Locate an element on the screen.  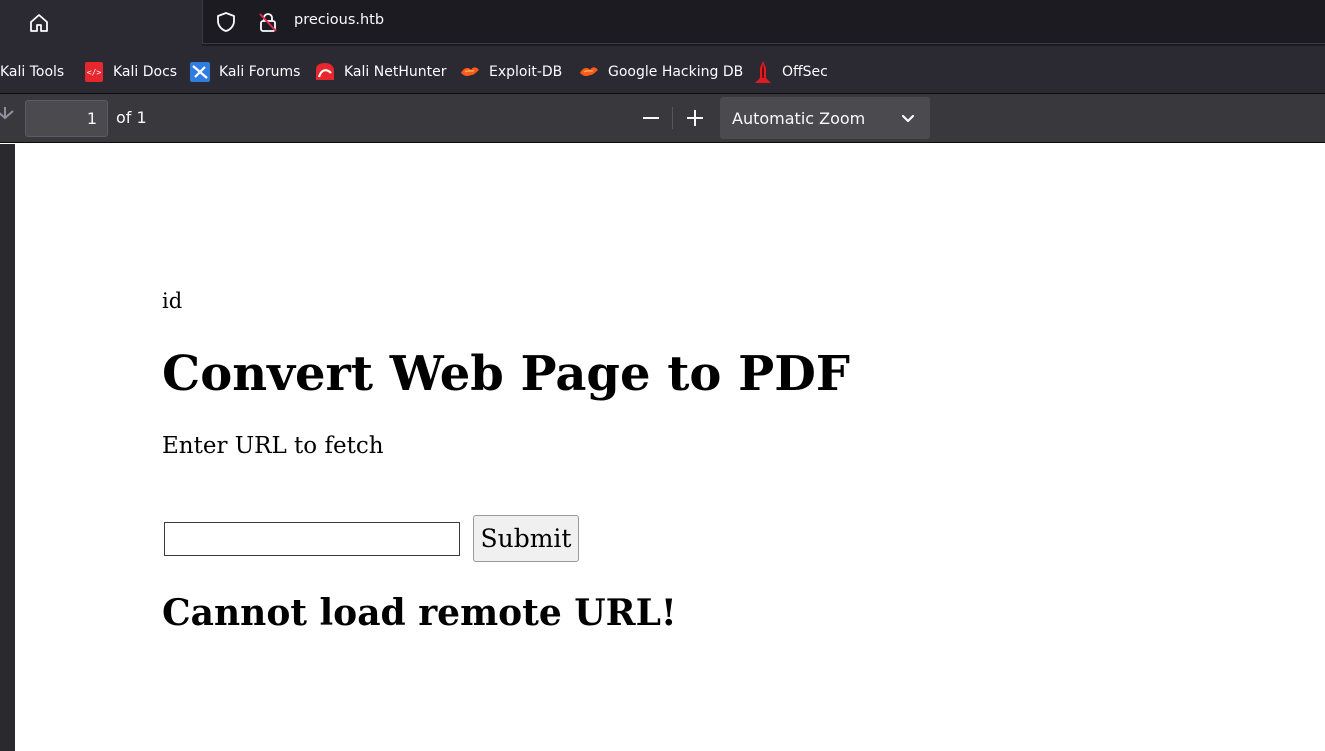
plus-icon is located at coordinates (695, 118).